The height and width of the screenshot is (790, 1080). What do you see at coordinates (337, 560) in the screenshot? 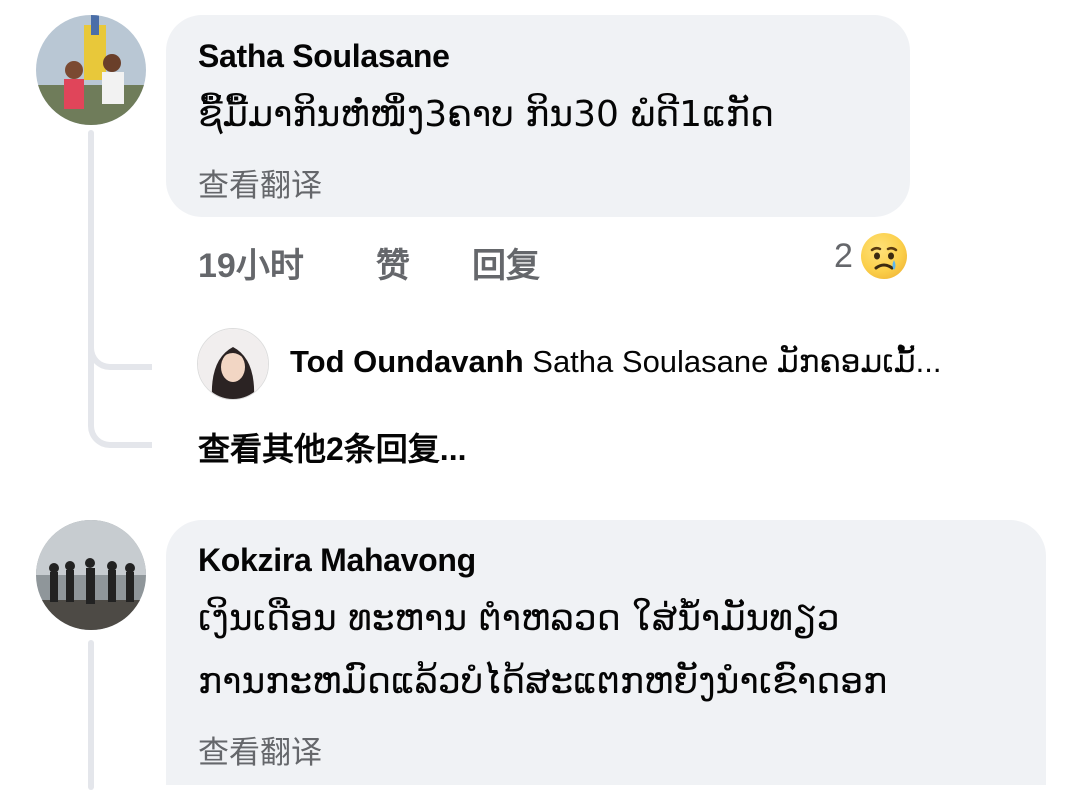
I see `comment-author: Kokzira Mahavong` at bounding box center [337, 560].